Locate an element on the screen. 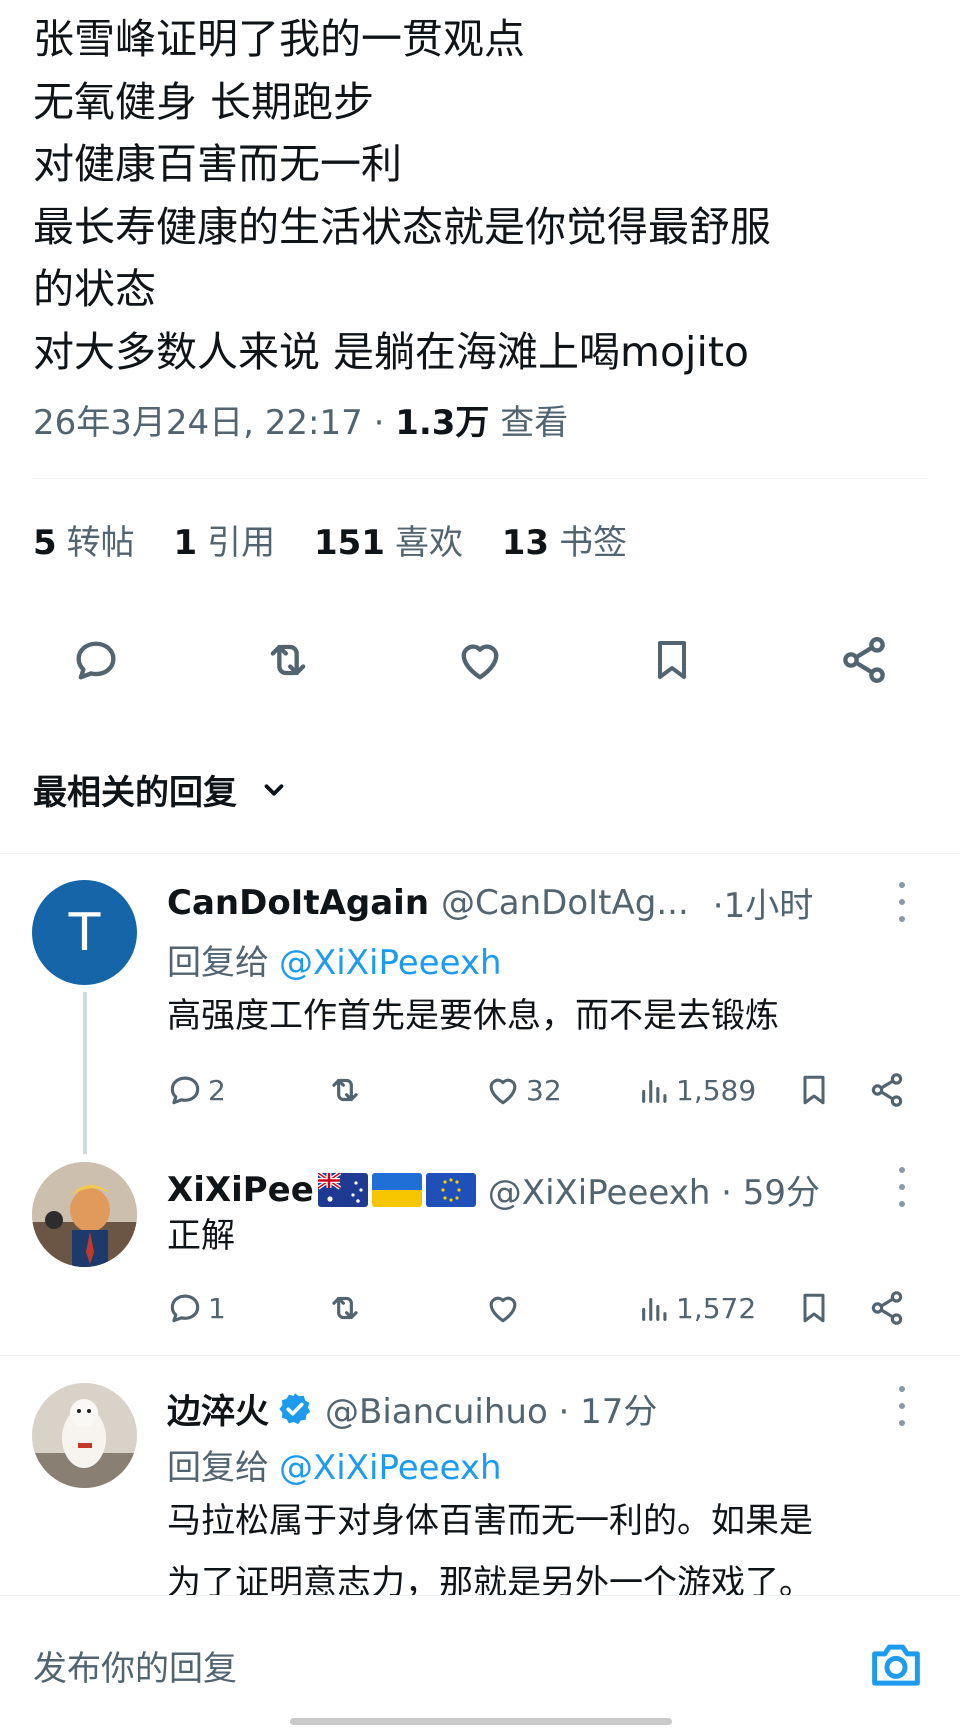 The width and height of the screenshot is (960, 1729). like-count: 32 is located at coordinates (544, 1090).